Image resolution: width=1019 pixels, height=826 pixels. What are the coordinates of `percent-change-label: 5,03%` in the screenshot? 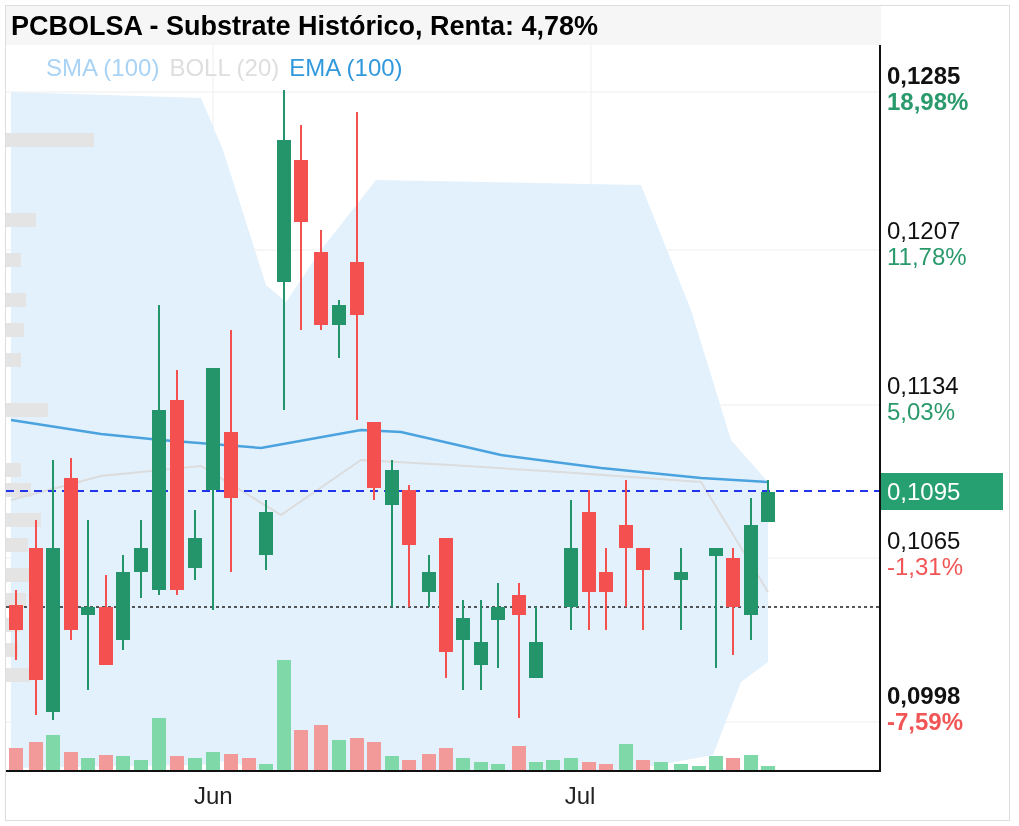 It's located at (922, 412).